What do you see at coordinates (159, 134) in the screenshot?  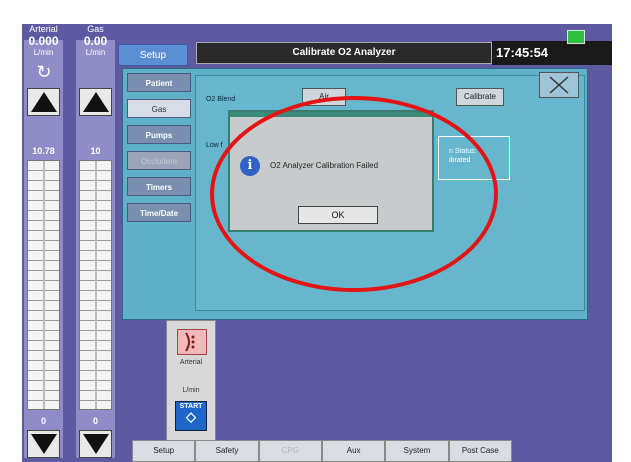 I see `menu-item-pumps: Pumps` at bounding box center [159, 134].